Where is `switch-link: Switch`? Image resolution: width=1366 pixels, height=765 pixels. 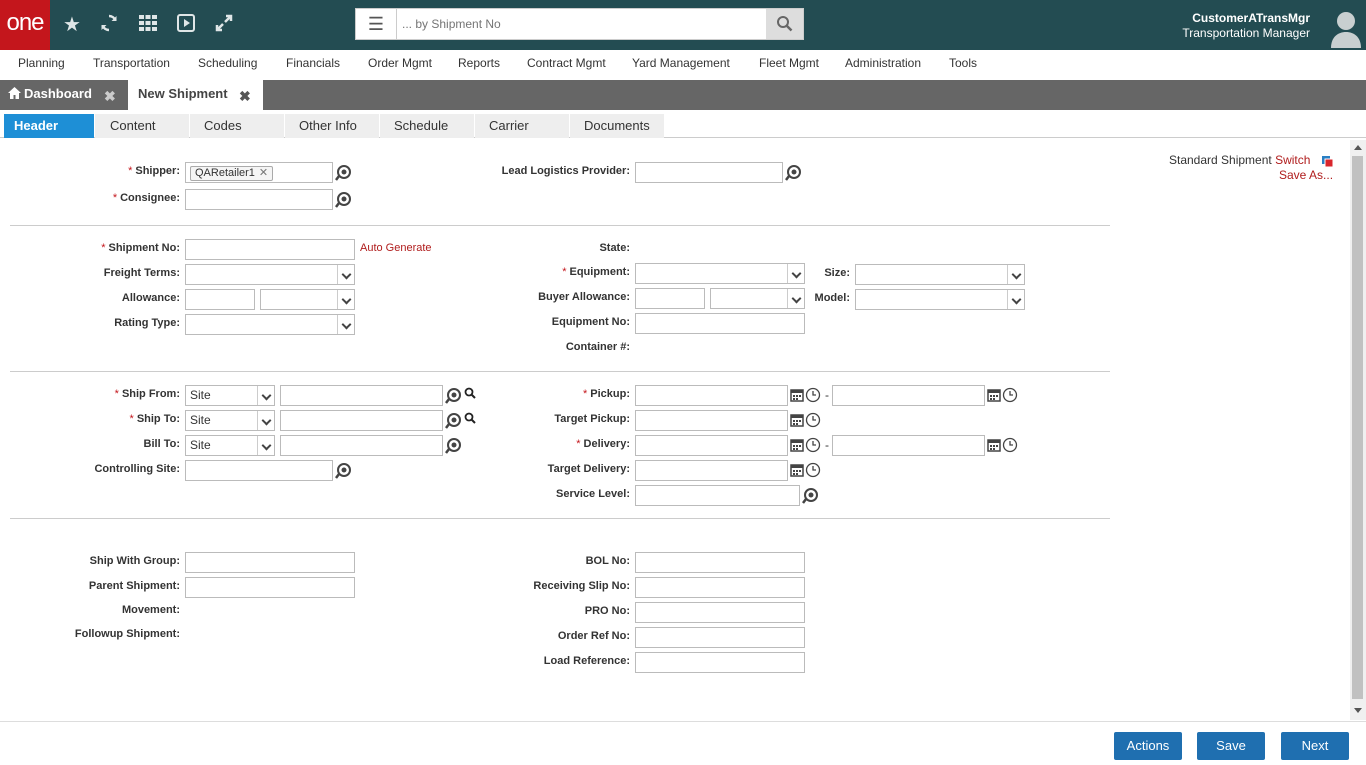 switch-link: Switch is located at coordinates (1292, 160).